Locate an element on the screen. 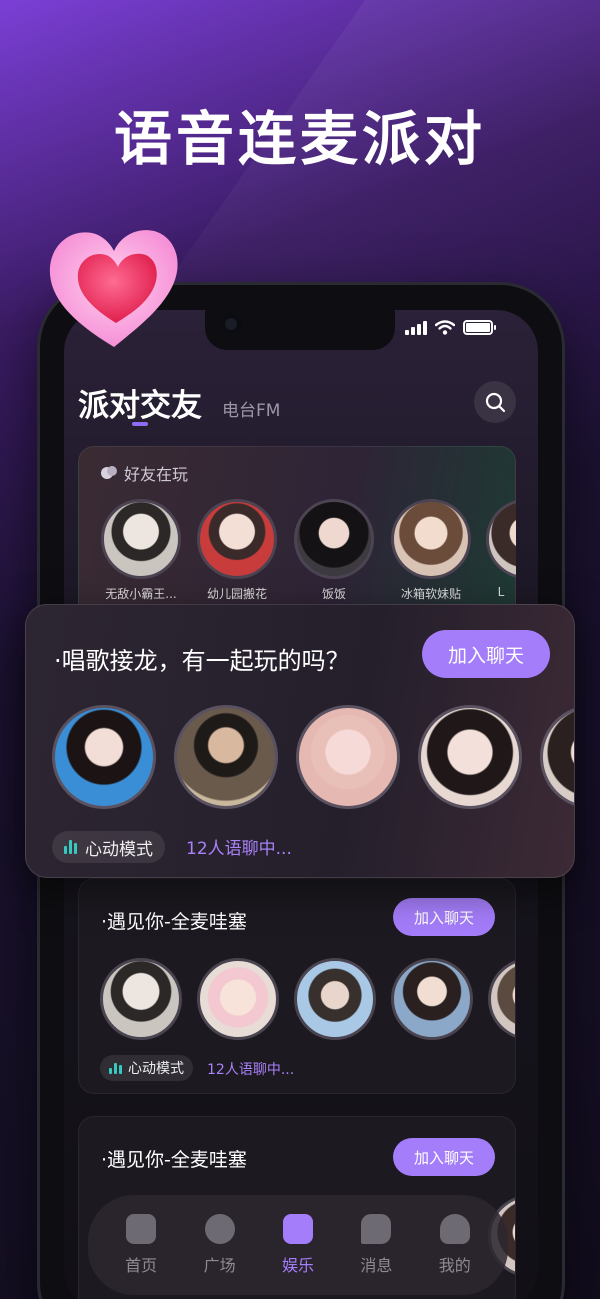 The height and width of the screenshot is (1299, 600). friend-item: 幼儿园搬花 is located at coordinates (237, 550).